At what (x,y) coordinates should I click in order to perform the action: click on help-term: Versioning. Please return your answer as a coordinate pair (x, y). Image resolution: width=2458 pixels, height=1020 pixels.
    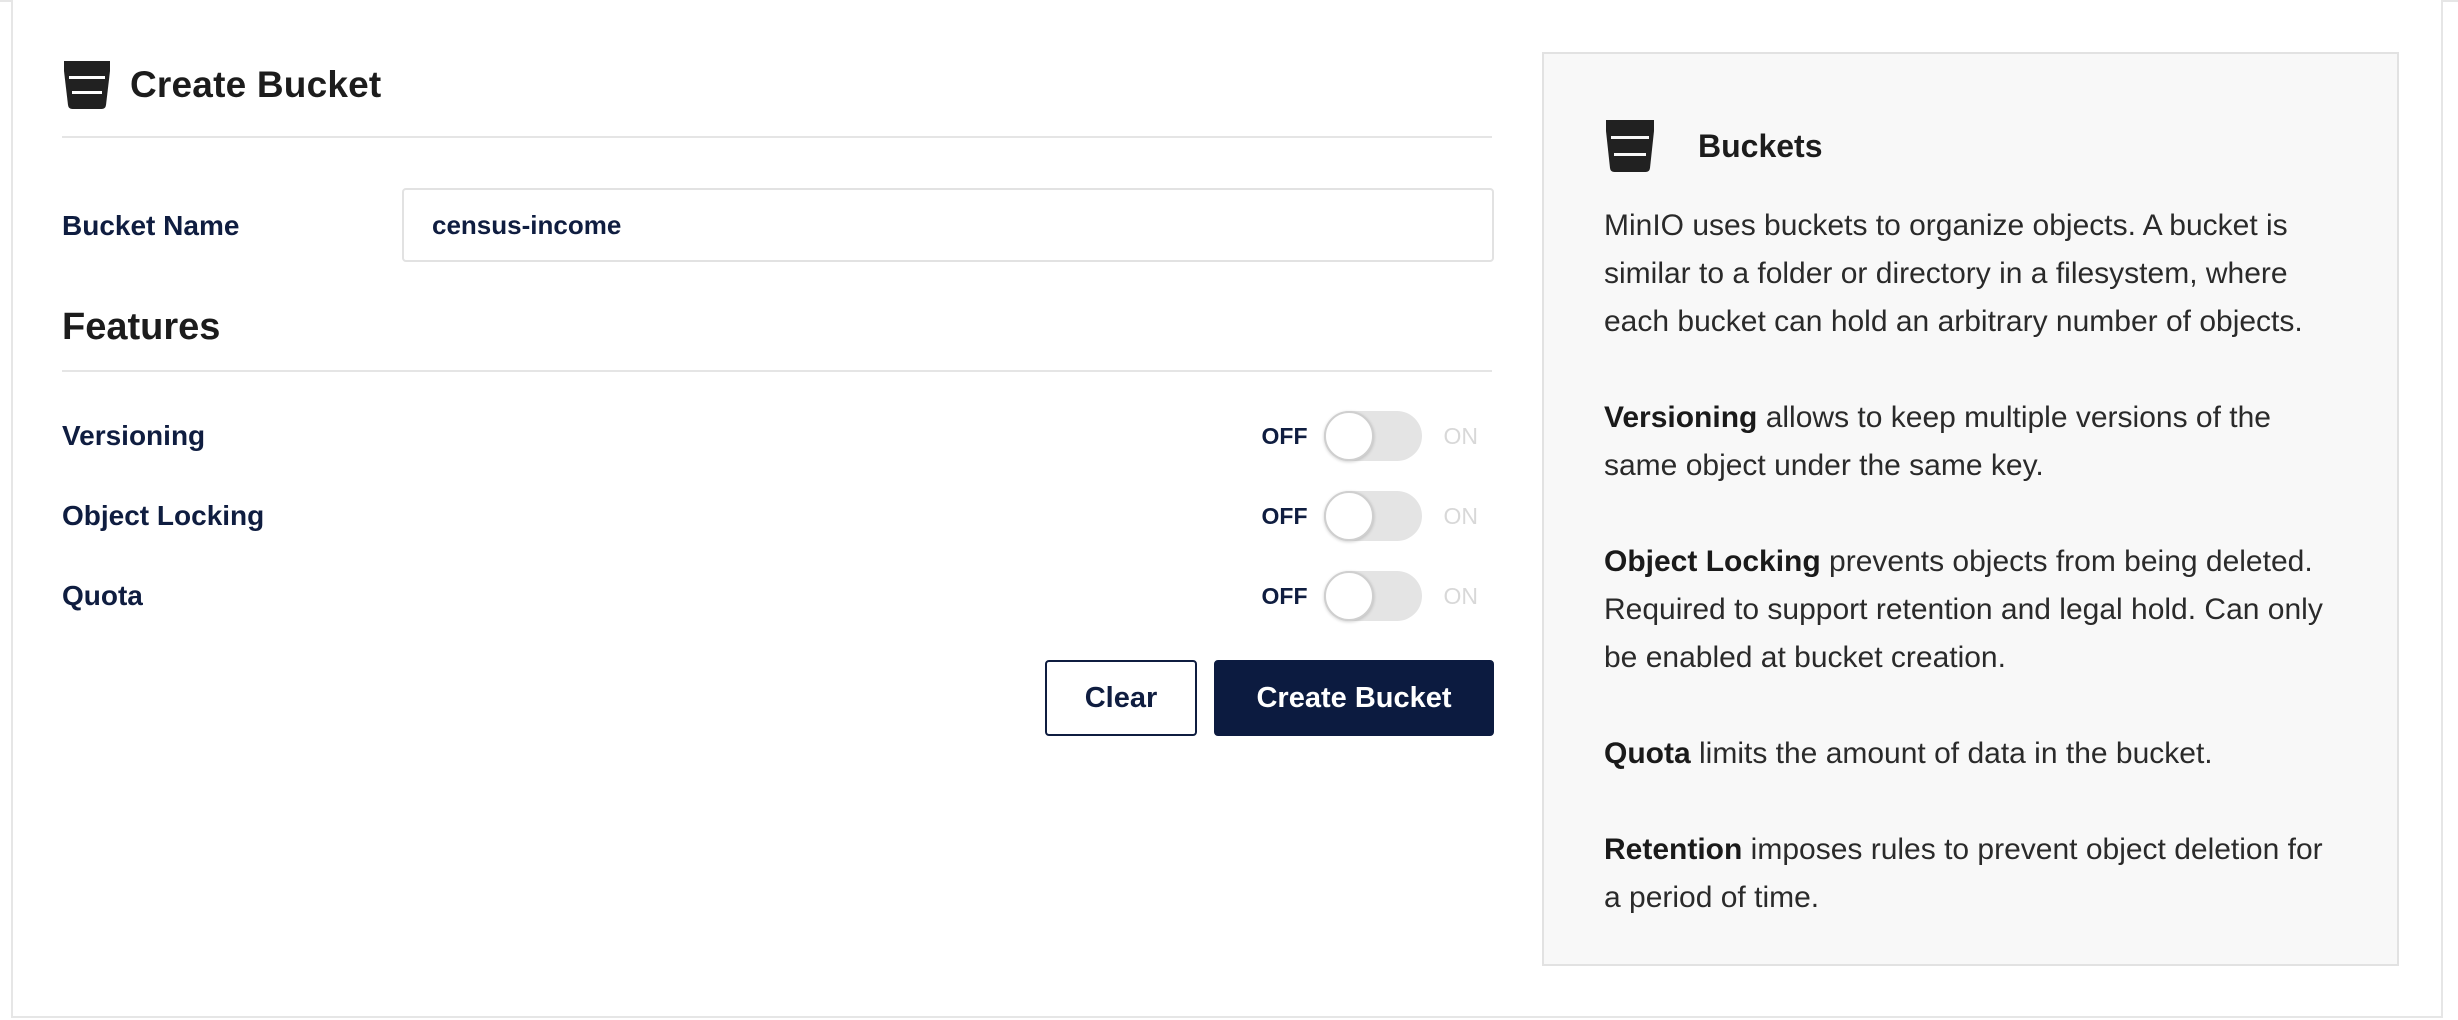
    Looking at the image, I should click on (1681, 417).